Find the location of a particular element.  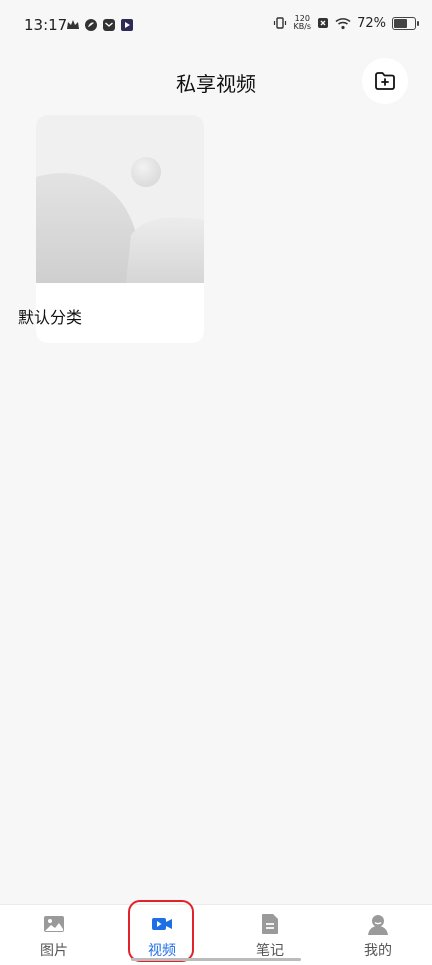

bottom-nav: 图片 视频 笔记 我的 is located at coordinates (216, 934).